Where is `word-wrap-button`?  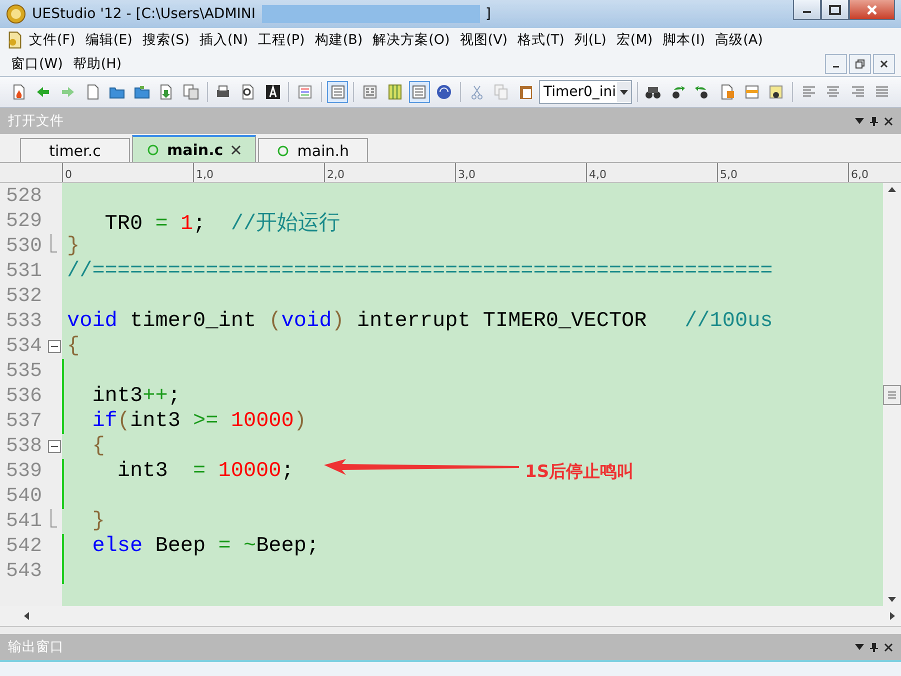 word-wrap-button is located at coordinates (337, 92).